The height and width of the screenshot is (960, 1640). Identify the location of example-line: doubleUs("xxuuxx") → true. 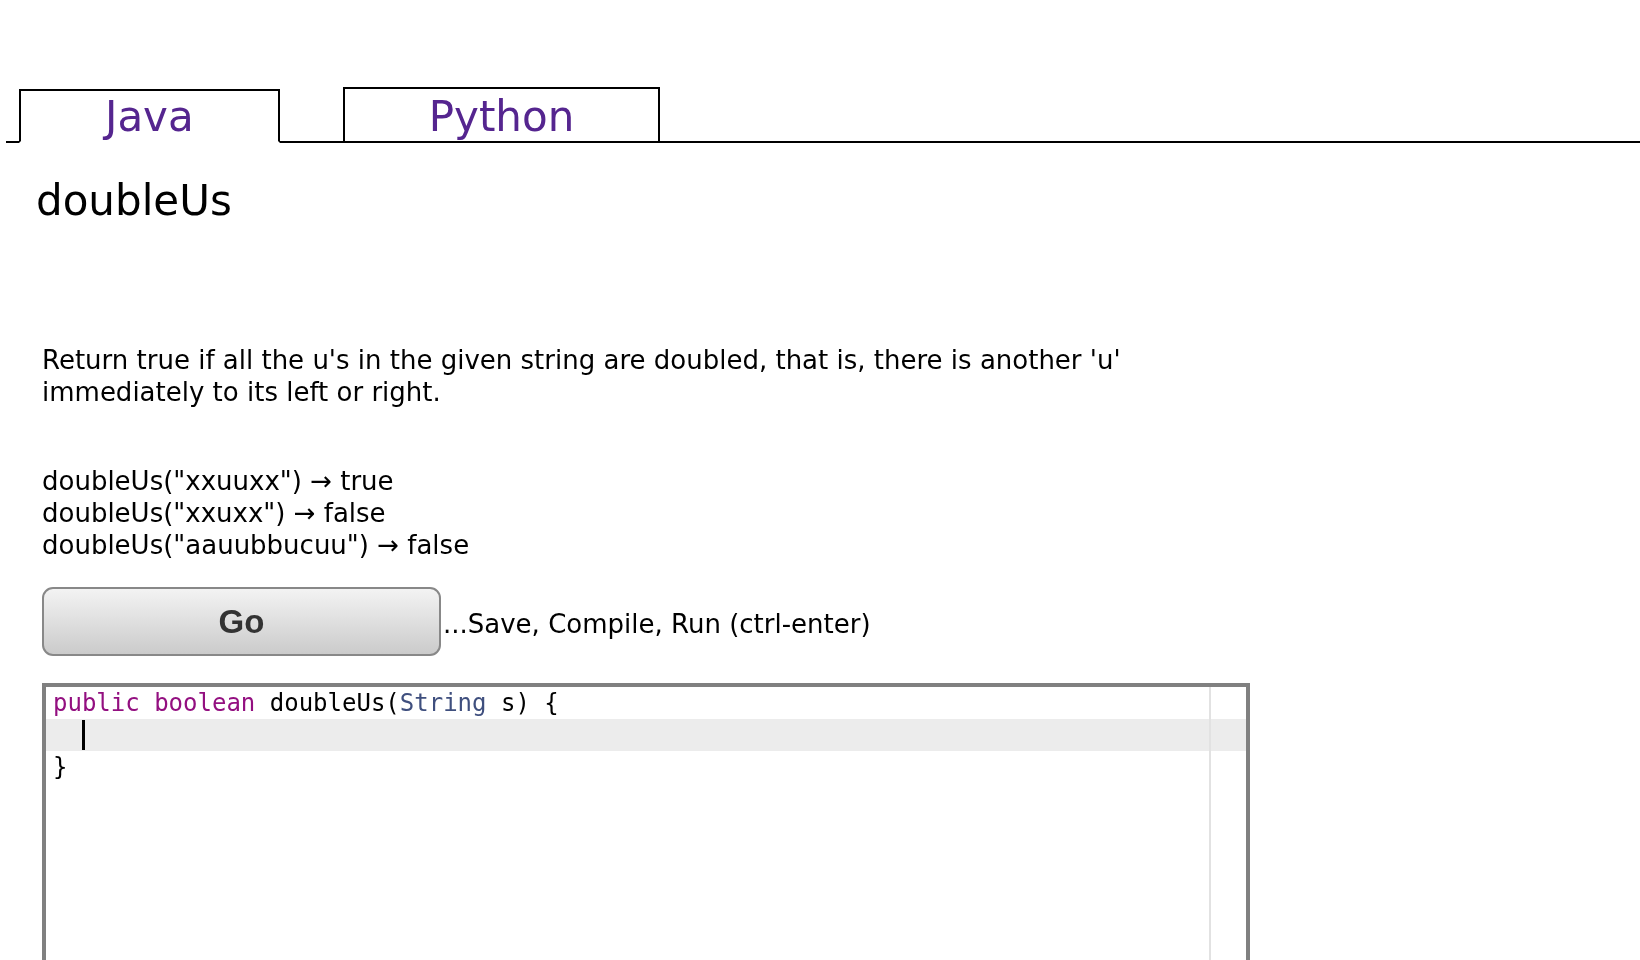
(218, 481).